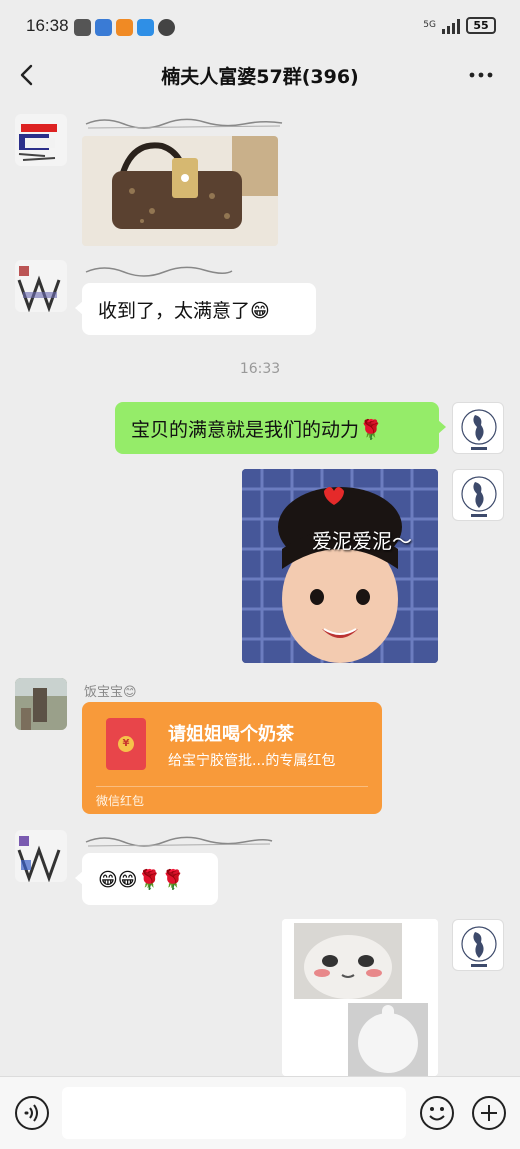 The image size is (520, 1149). I want to click on bag-image, so click(180, 191).